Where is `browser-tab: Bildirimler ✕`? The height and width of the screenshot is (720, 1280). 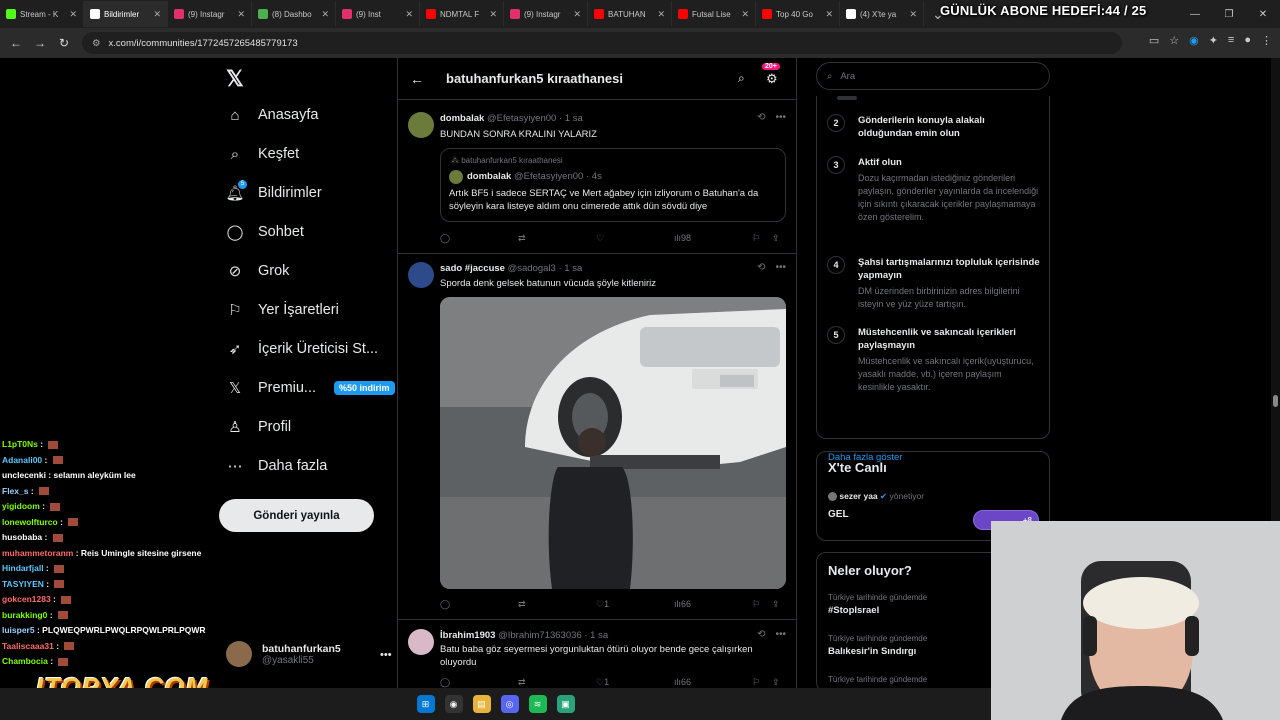 browser-tab: Bildirimler ✕ is located at coordinates (126, 14).